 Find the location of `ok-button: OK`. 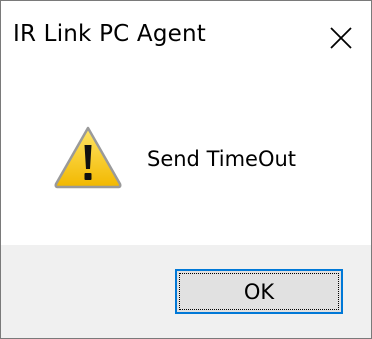

ok-button: OK is located at coordinates (259, 291).